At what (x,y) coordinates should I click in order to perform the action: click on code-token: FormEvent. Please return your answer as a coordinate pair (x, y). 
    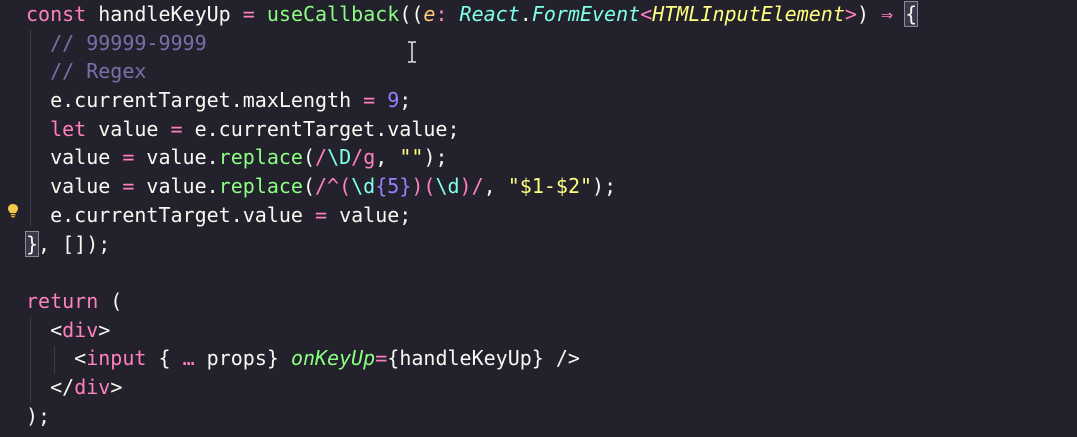
    Looking at the image, I should click on (586, 14).